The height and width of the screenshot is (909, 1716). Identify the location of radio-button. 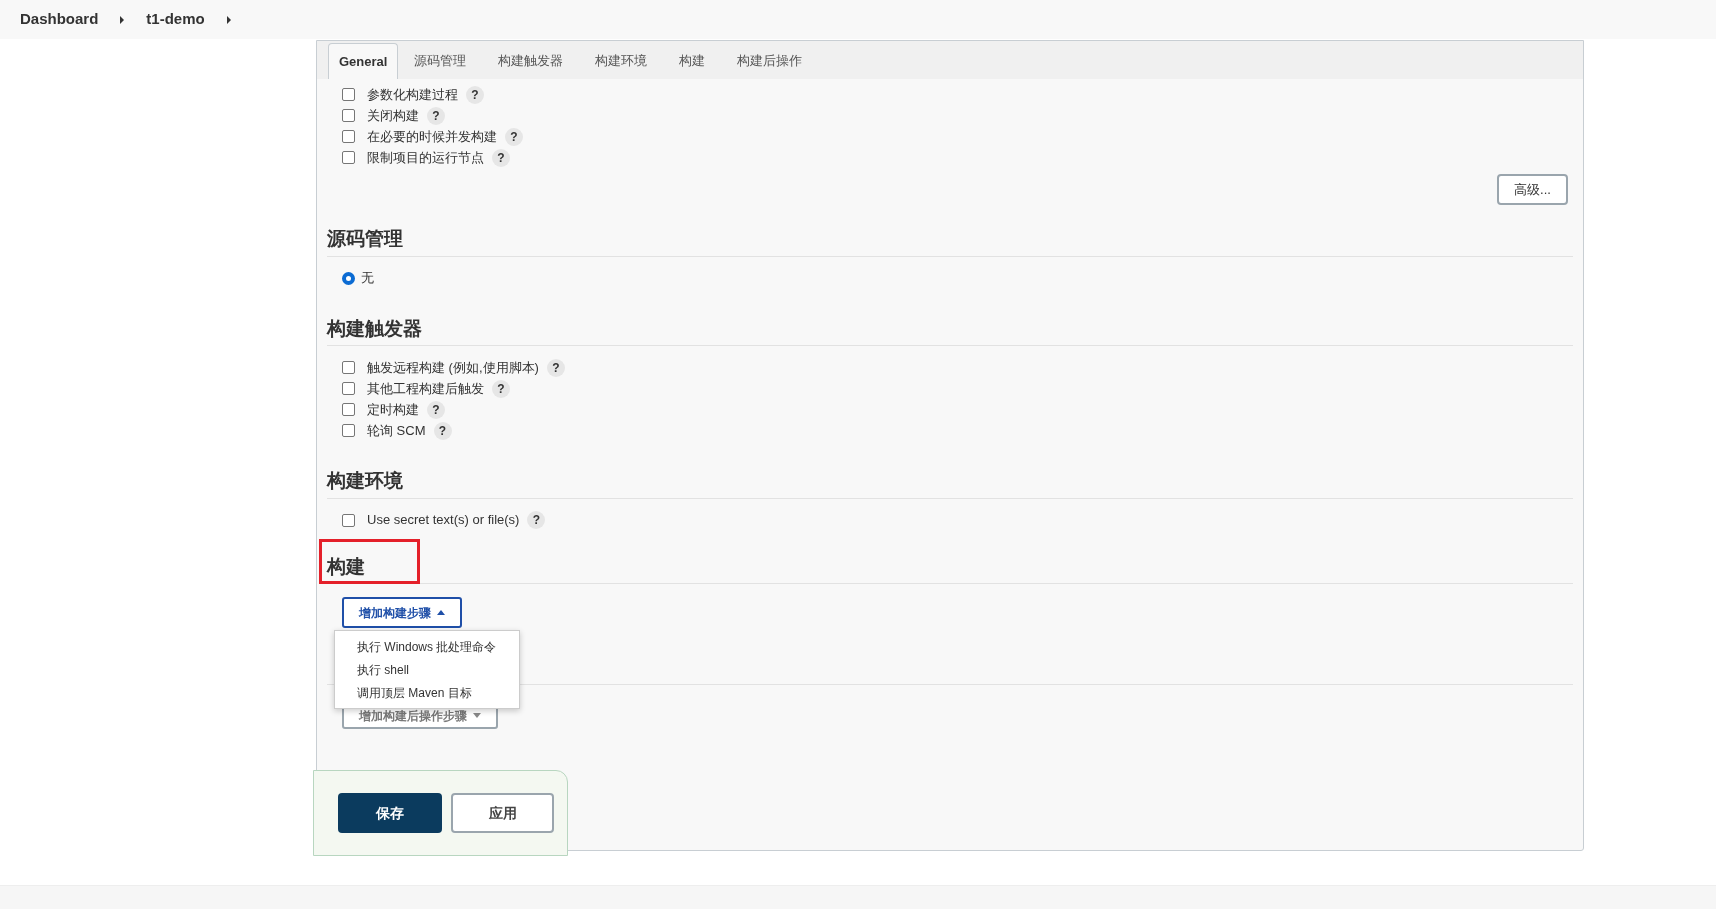
(348, 278).